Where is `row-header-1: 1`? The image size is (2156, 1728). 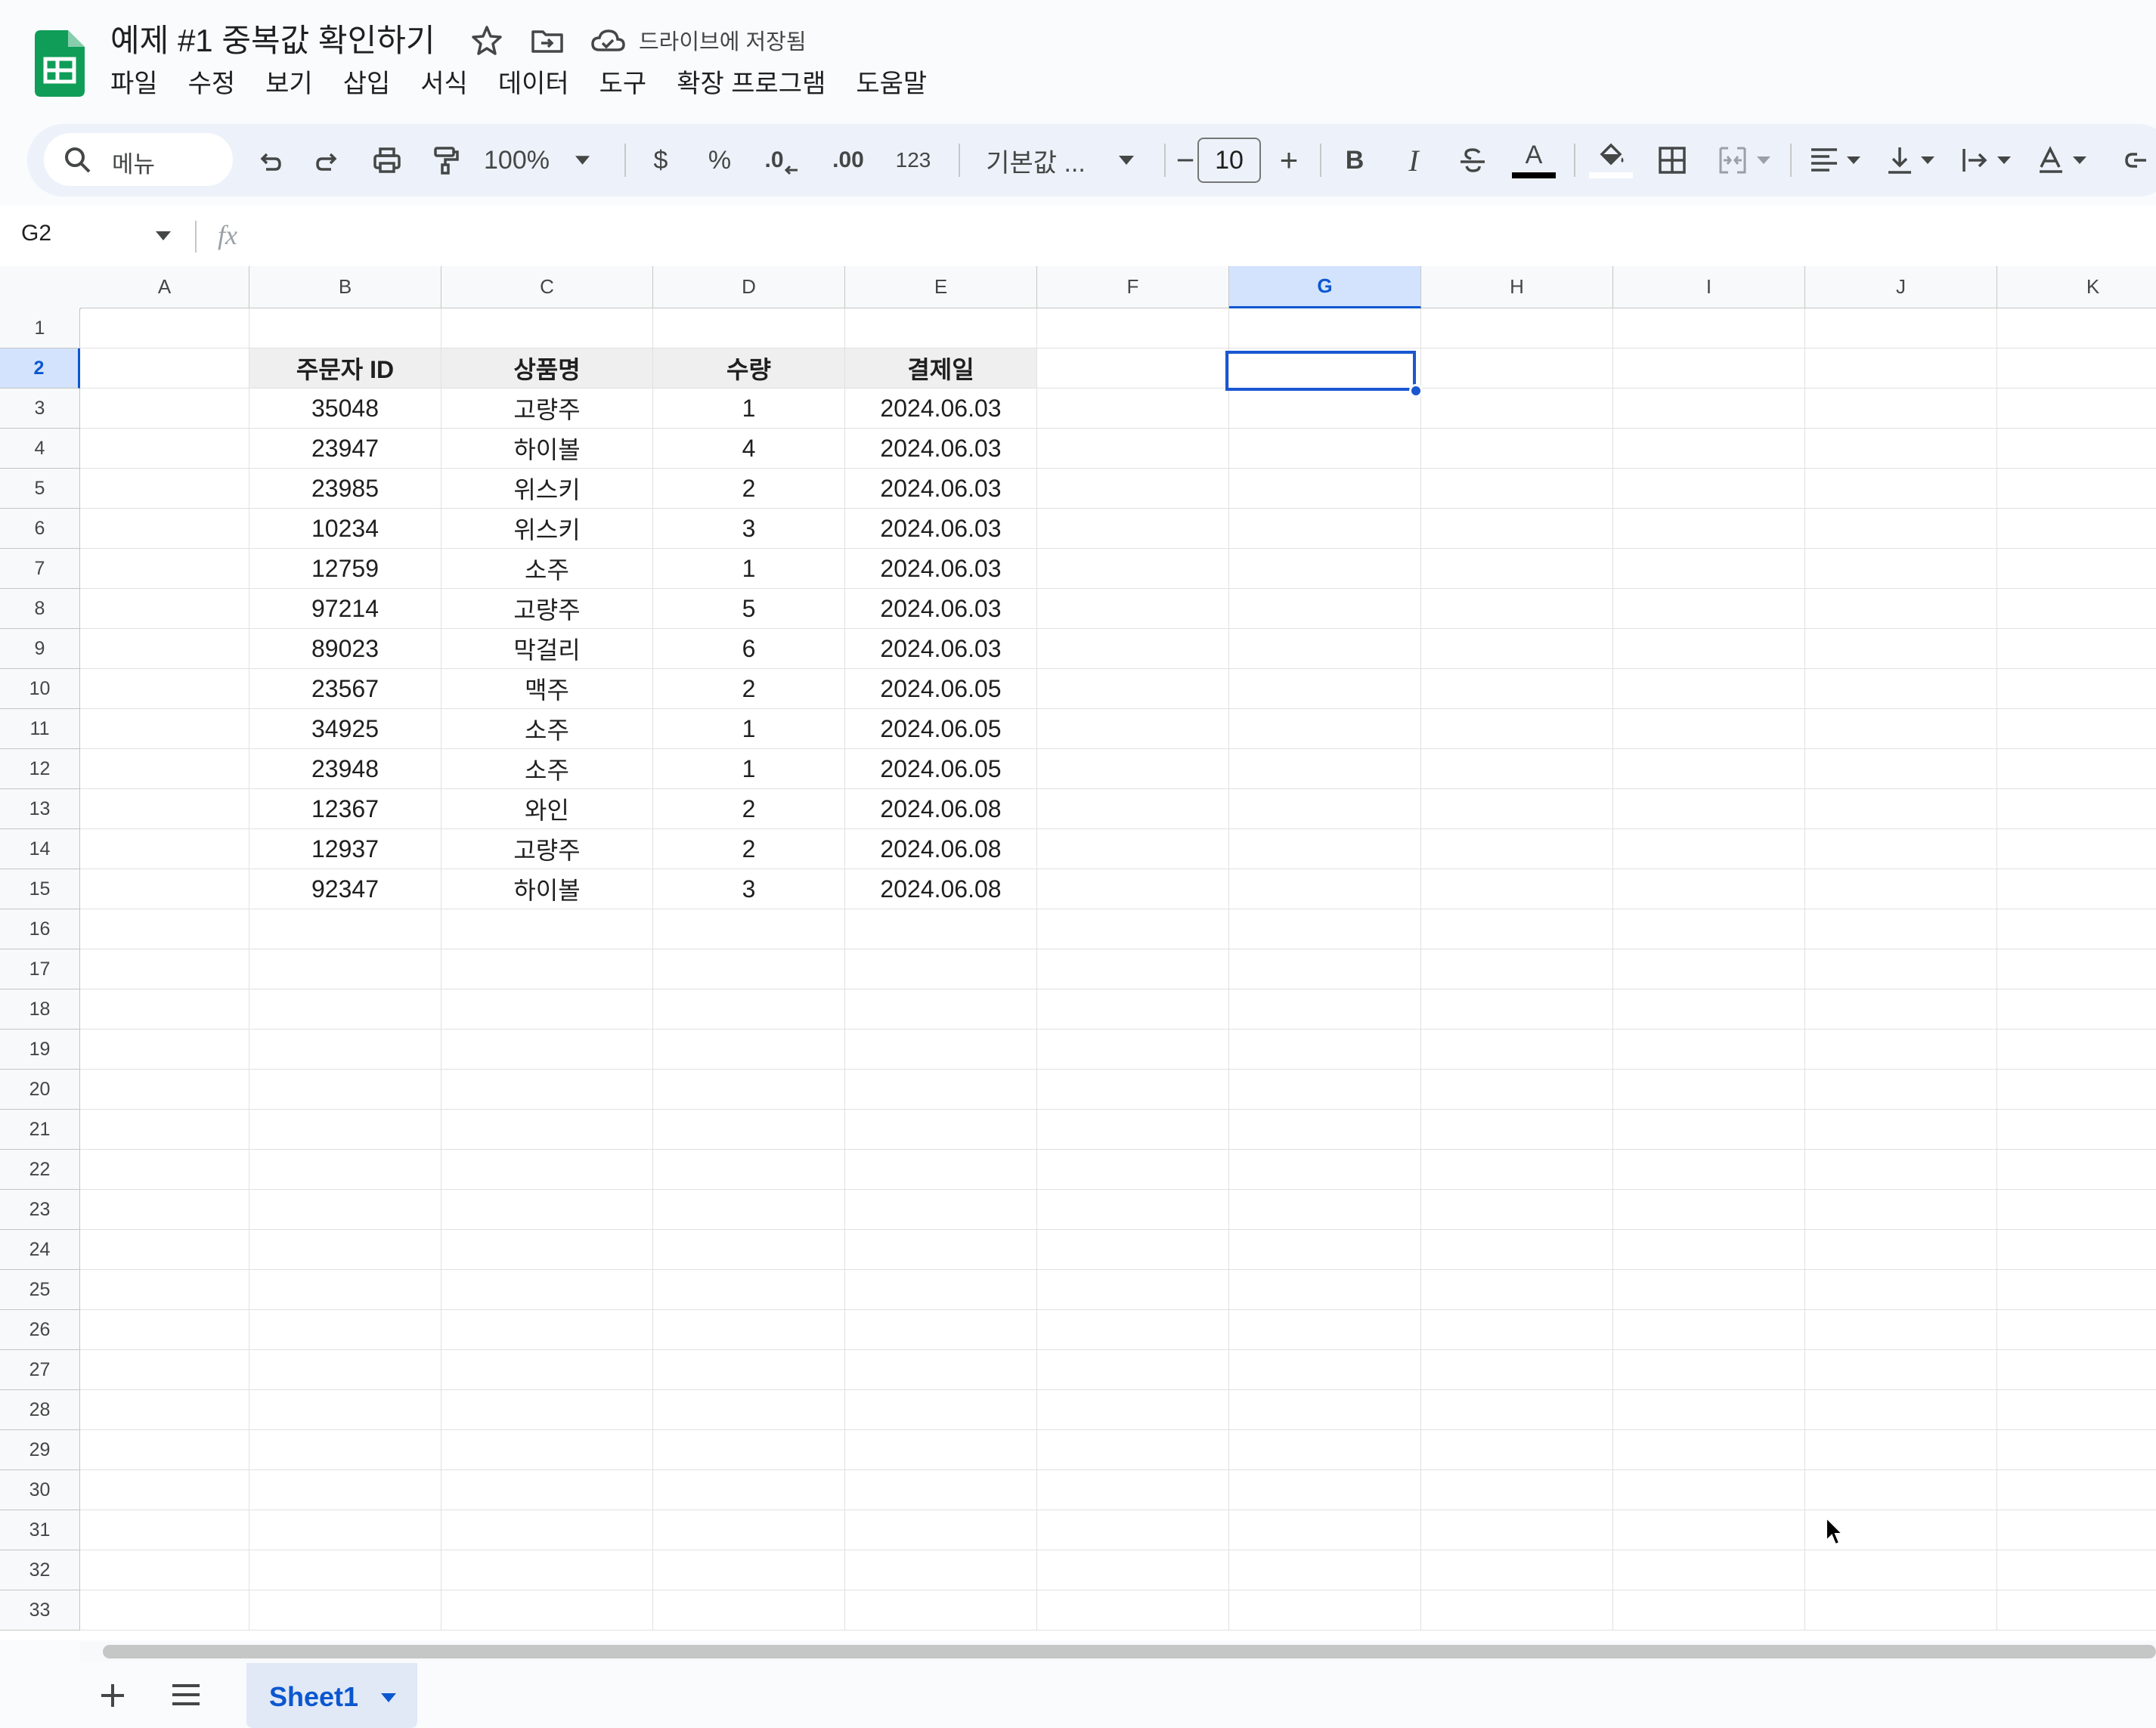
row-header-1: 1 is located at coordinates (40, 328).